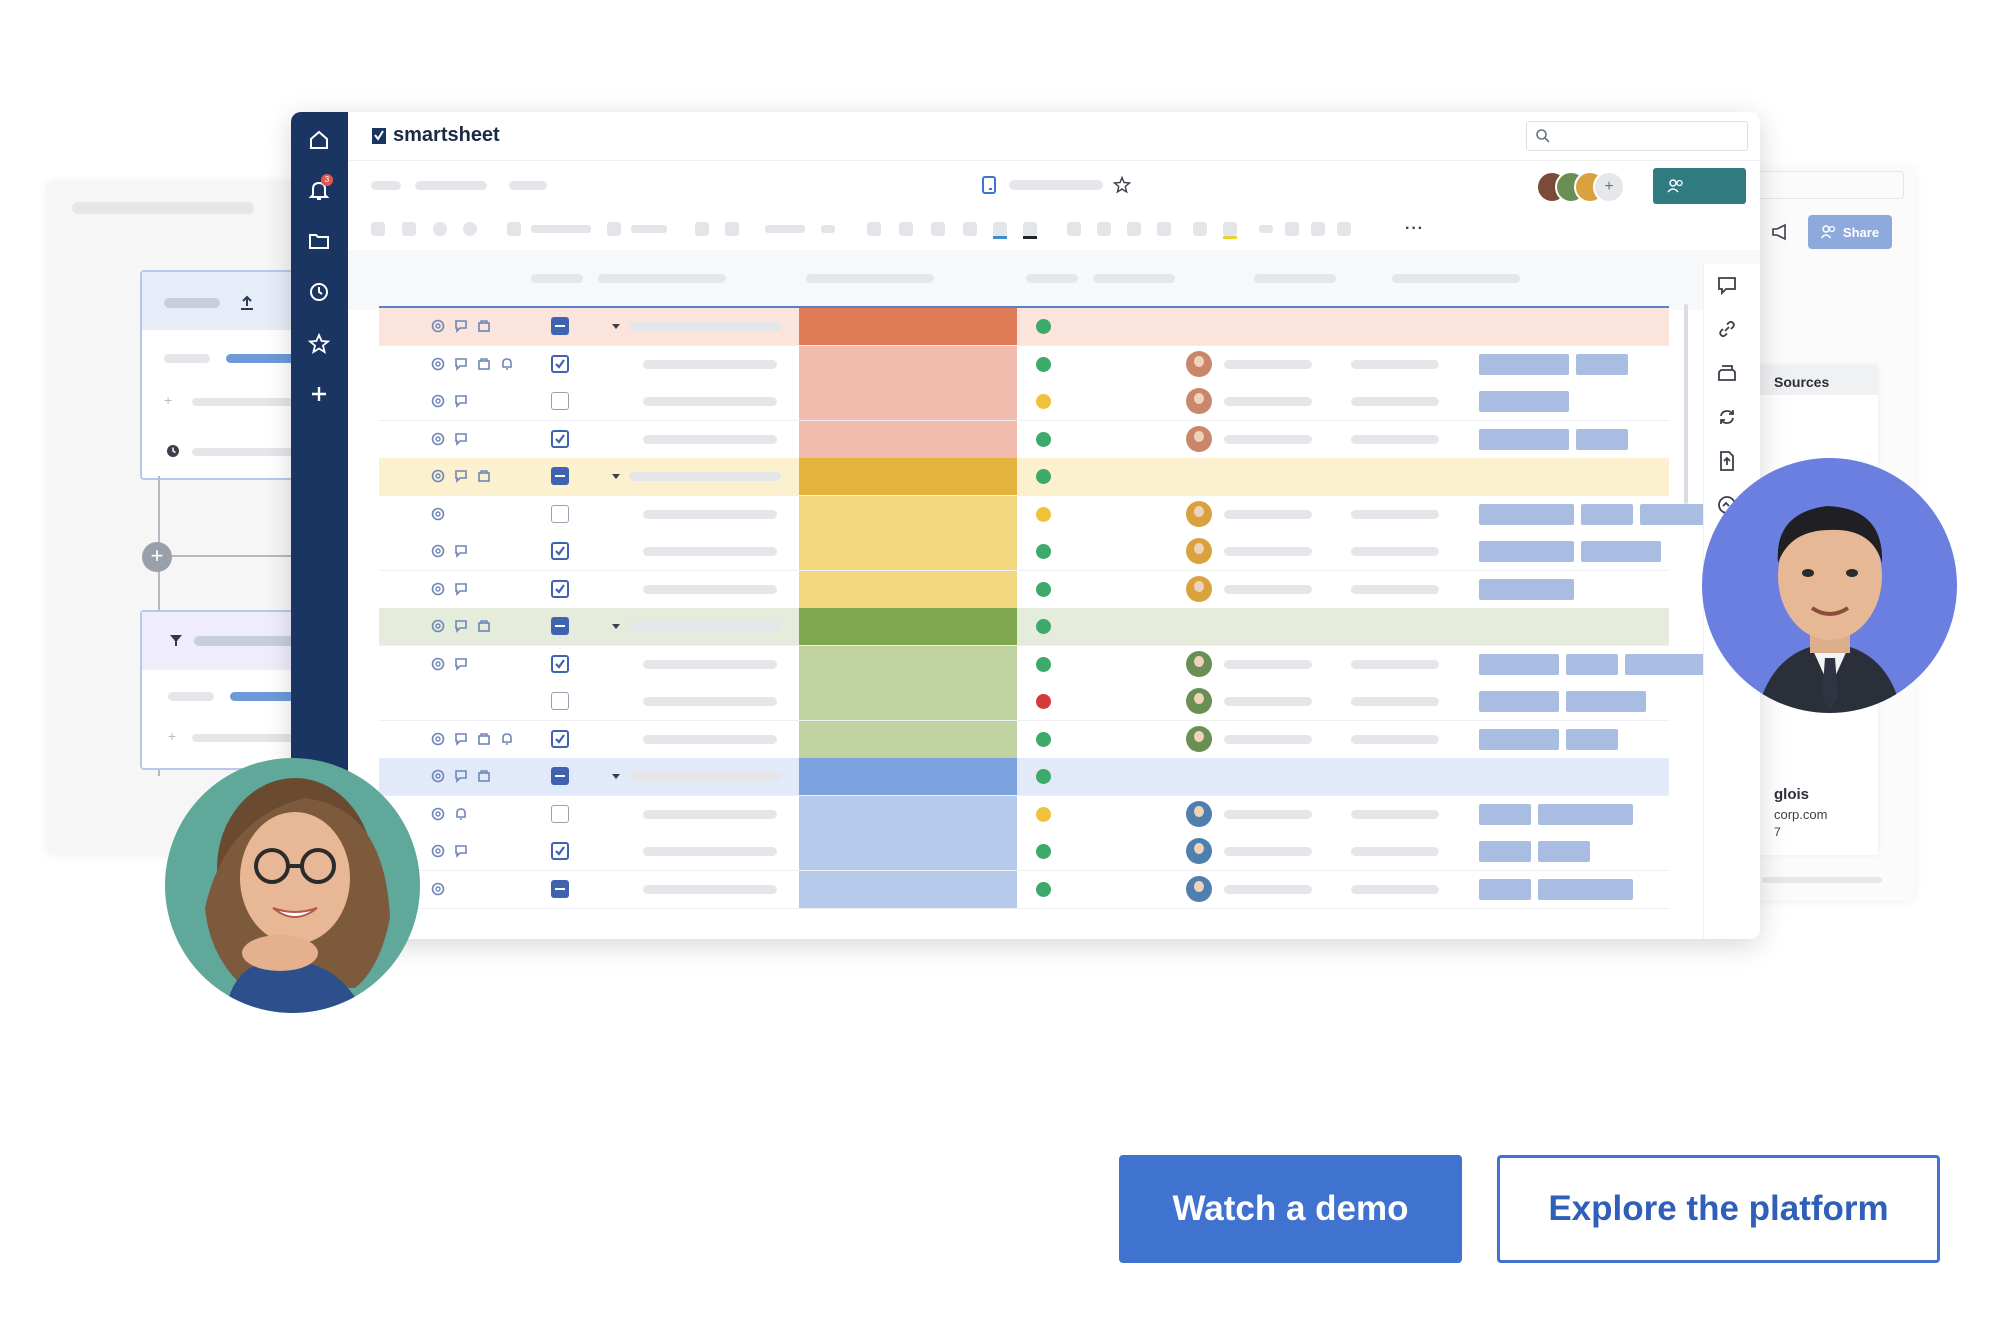  Describe the element at coordinates (319, 394) in the screenshot. I see `sidebar-item-create` at that location.